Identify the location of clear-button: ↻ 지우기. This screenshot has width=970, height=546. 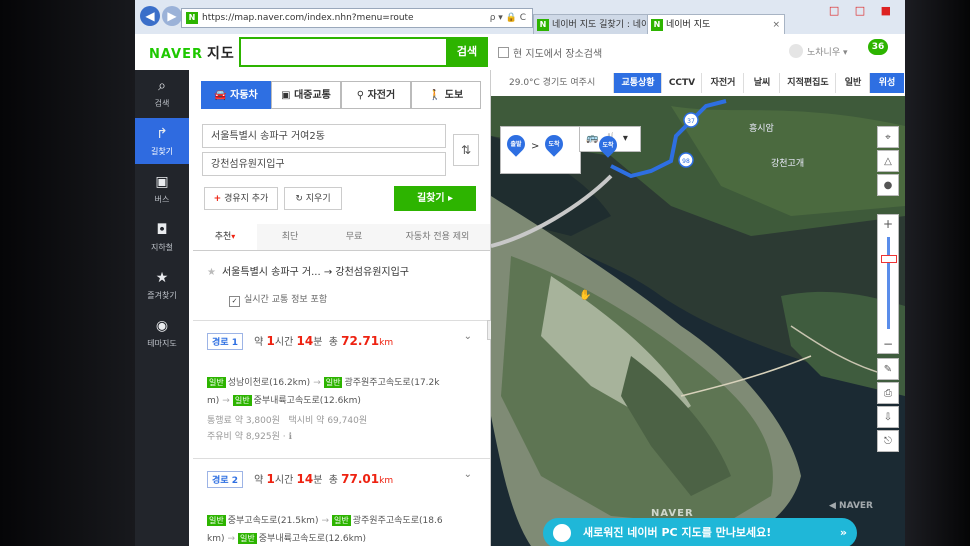
(313, 198).